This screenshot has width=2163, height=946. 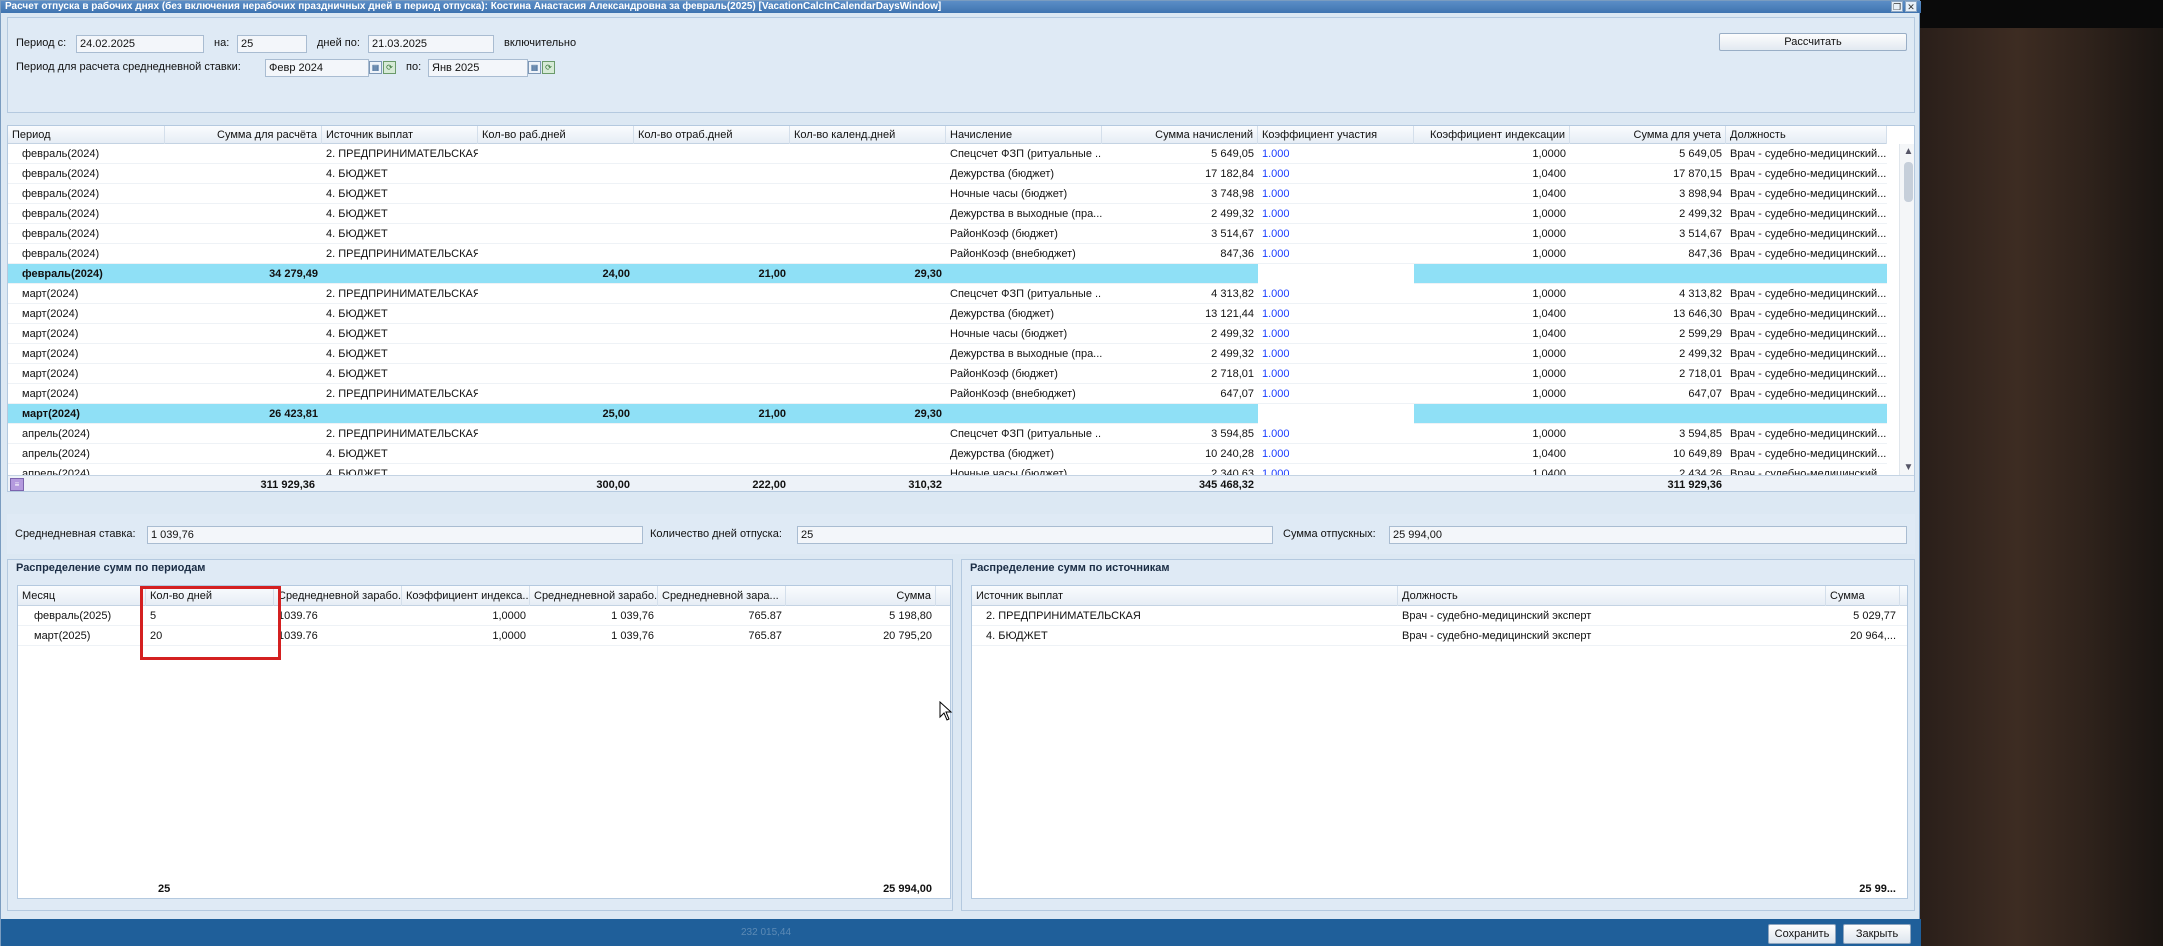 I want to click on footer-sum-calc: 311 929,36, so click(x=287, y=485).